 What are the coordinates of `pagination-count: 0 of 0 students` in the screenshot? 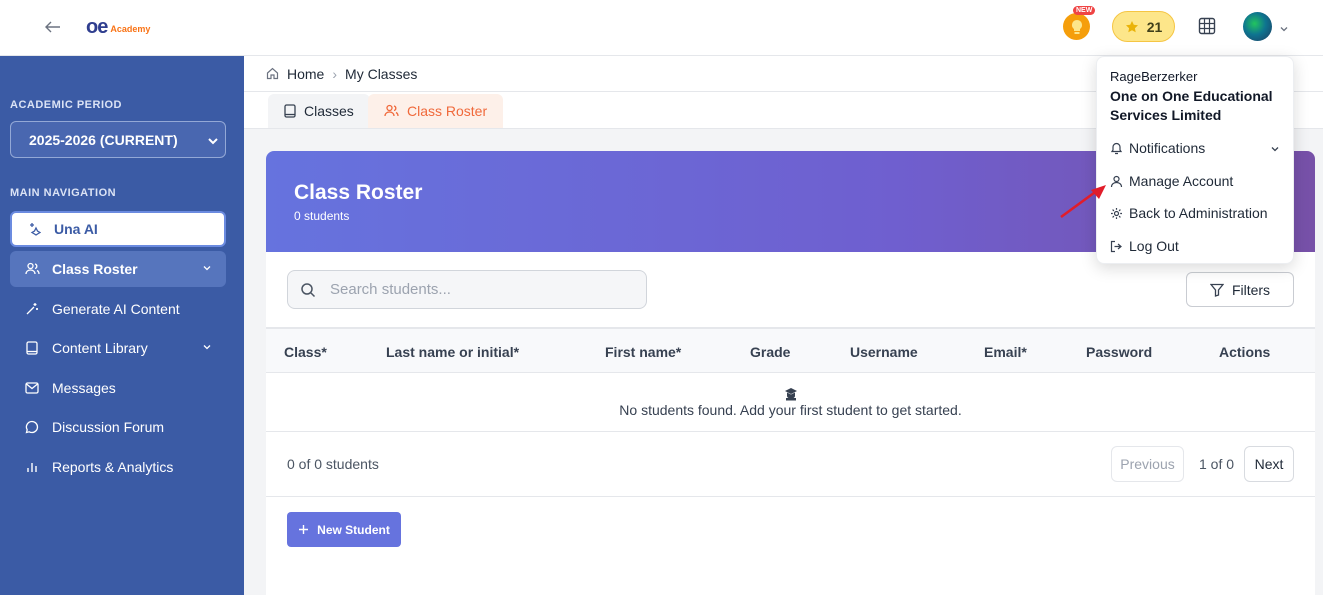 It's located at (333, 464).